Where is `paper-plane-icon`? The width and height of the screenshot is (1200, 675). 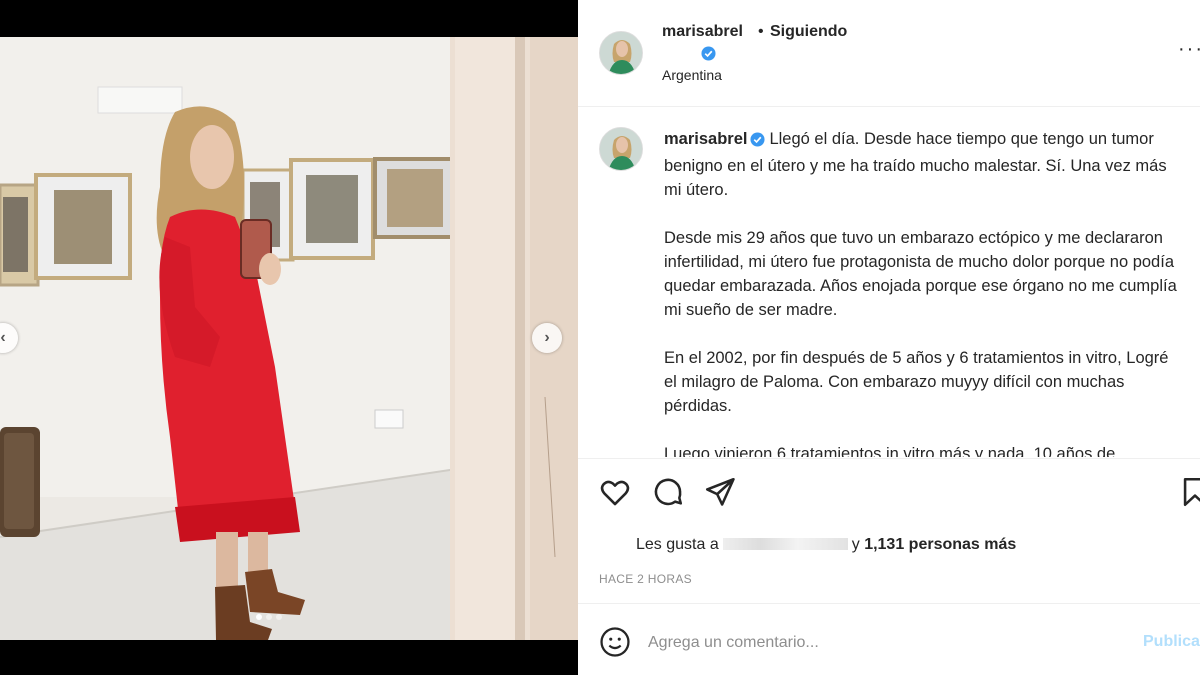
paper-plane-icon is located at coordinates (720, 492).